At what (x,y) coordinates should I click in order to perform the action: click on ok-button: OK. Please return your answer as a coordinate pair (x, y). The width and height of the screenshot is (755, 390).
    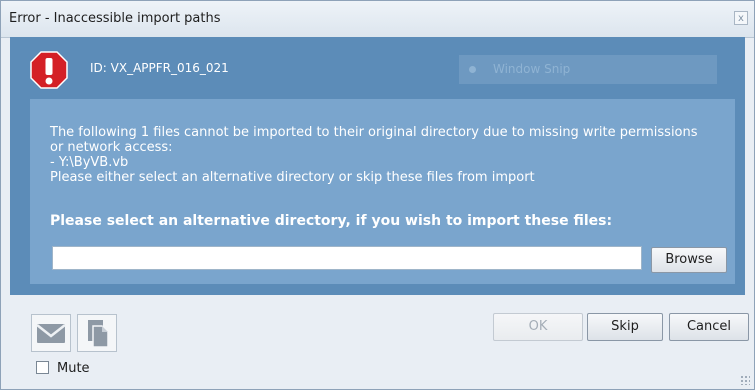
    Looking at the image, I should click on (538, 327).